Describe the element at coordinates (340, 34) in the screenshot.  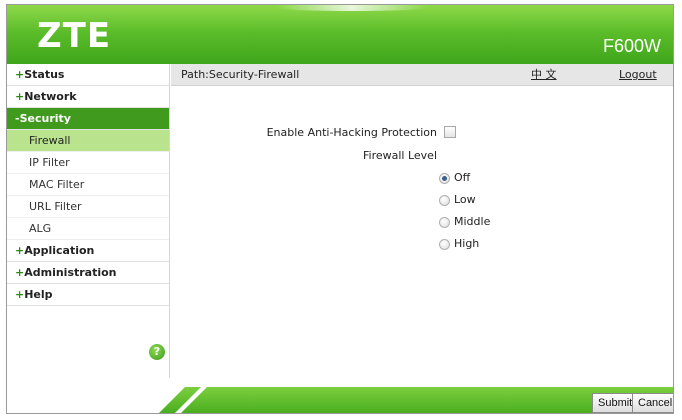
I see `header-banner: ZTE F600W` at that location.